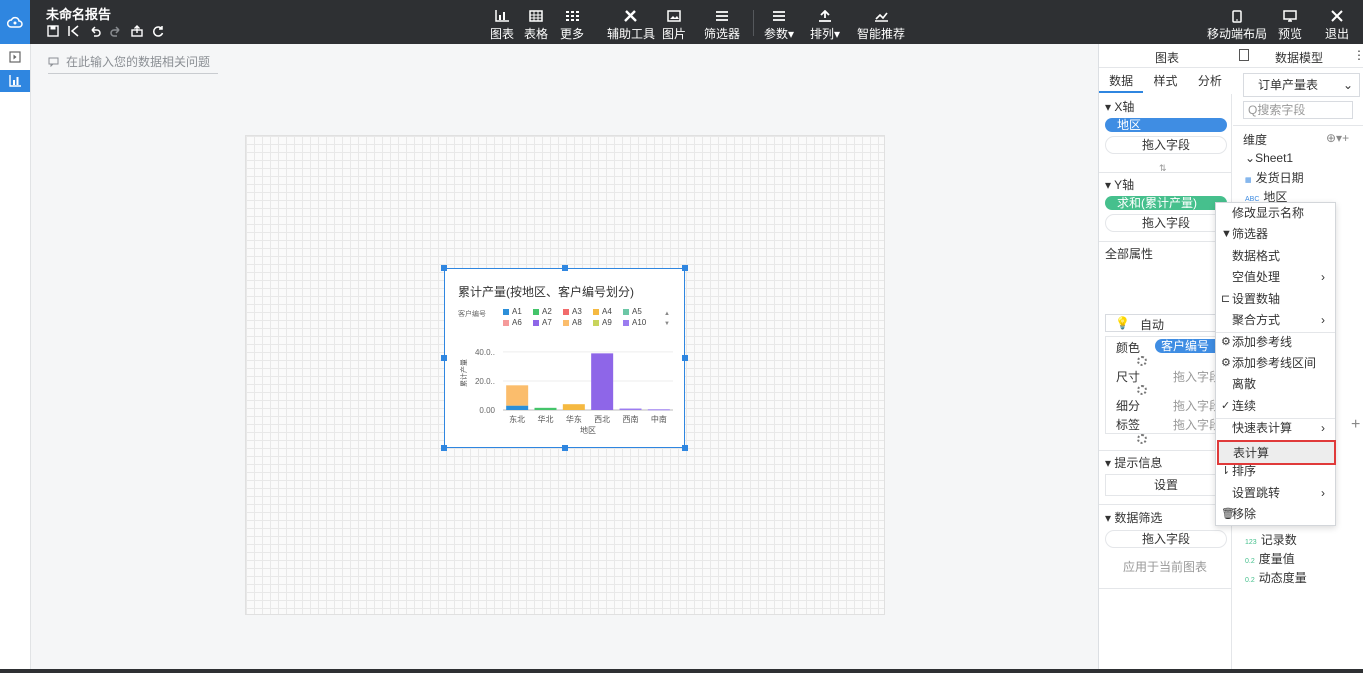 This screenshot has height=673, width=1363. What do you see at coordinates (95, 31) in the screenshot?
I see `undo-icon` at bounding box center [95, 31].